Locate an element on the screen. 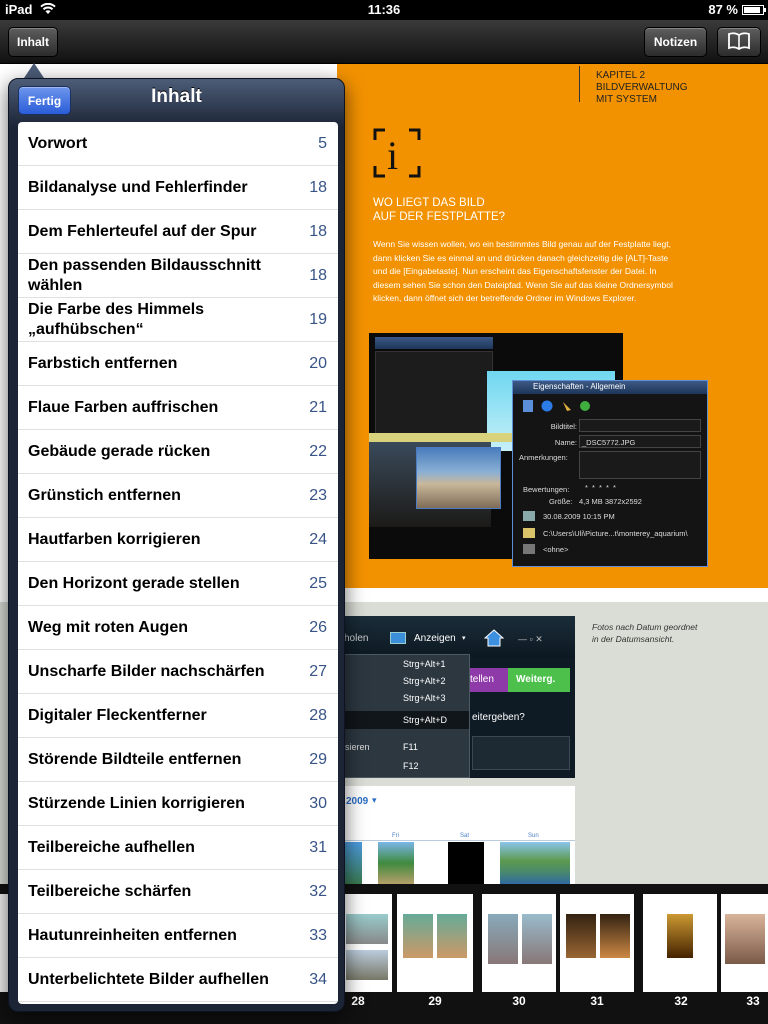 The width and height of the screenshot is (768, 1024). toc-row: Den passenden Bildausschnitt wählen 18 is located at coordinates (178, 276).